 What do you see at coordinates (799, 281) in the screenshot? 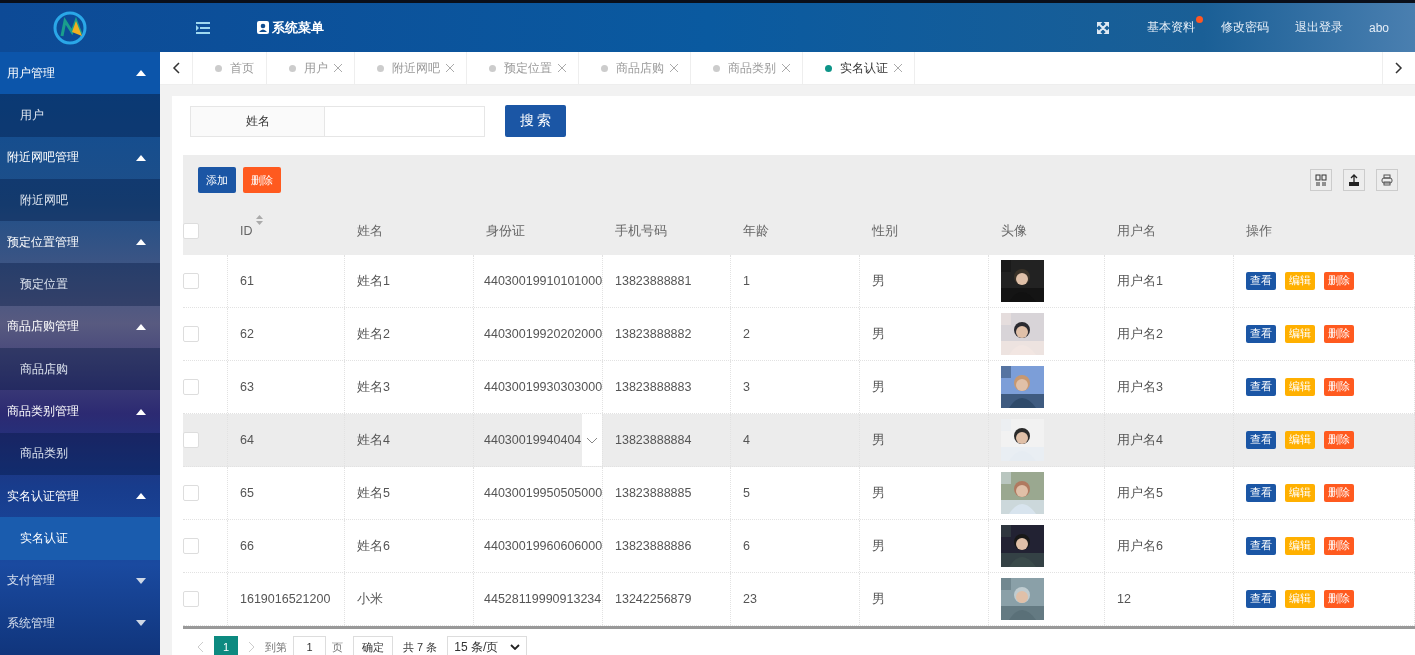
I see `table-row: 61 姓名1 44030019910101000 13823888881 1 男 用户名1 查看 编辑 删除` at bounding box center [799, 281].